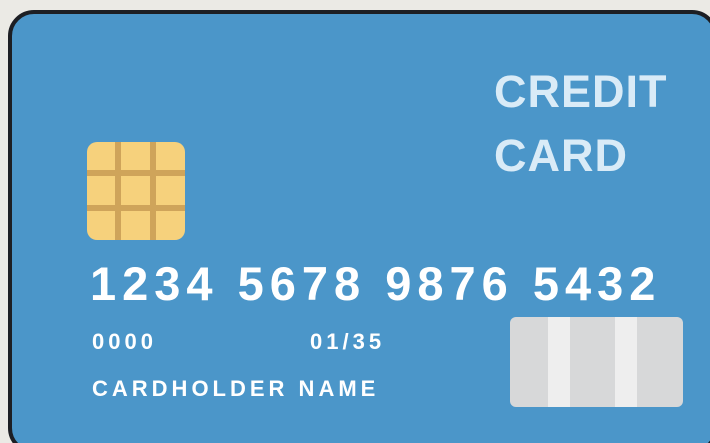 Image resolution: width=710 pixels, height=443 pixels. Describe the element at coordinates (236, 388) in the screenshot. I see `cardholder-name: CARDHOLDER NAME` at that location.